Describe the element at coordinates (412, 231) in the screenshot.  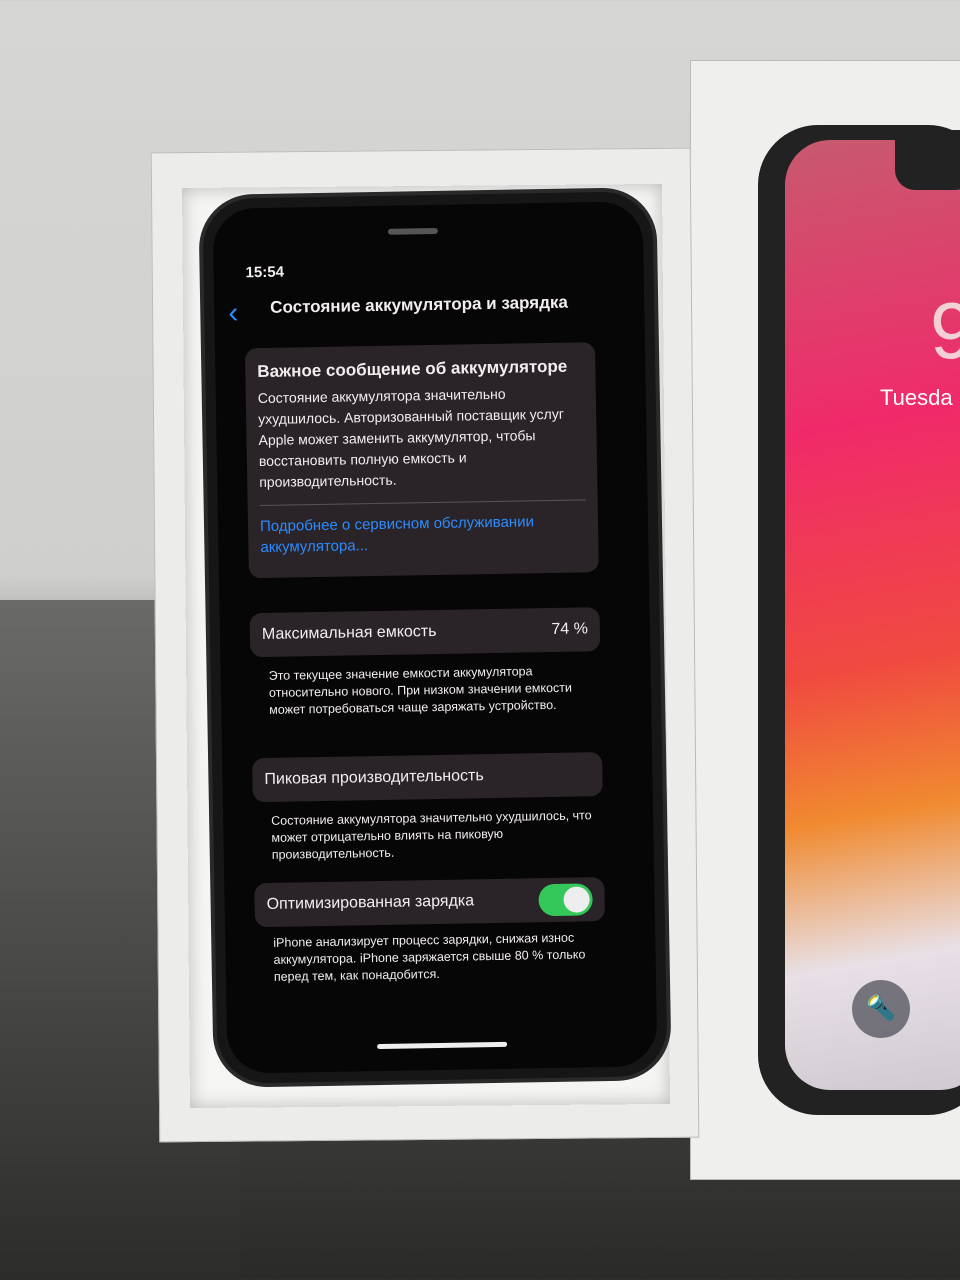
I see `speaker` at that location.